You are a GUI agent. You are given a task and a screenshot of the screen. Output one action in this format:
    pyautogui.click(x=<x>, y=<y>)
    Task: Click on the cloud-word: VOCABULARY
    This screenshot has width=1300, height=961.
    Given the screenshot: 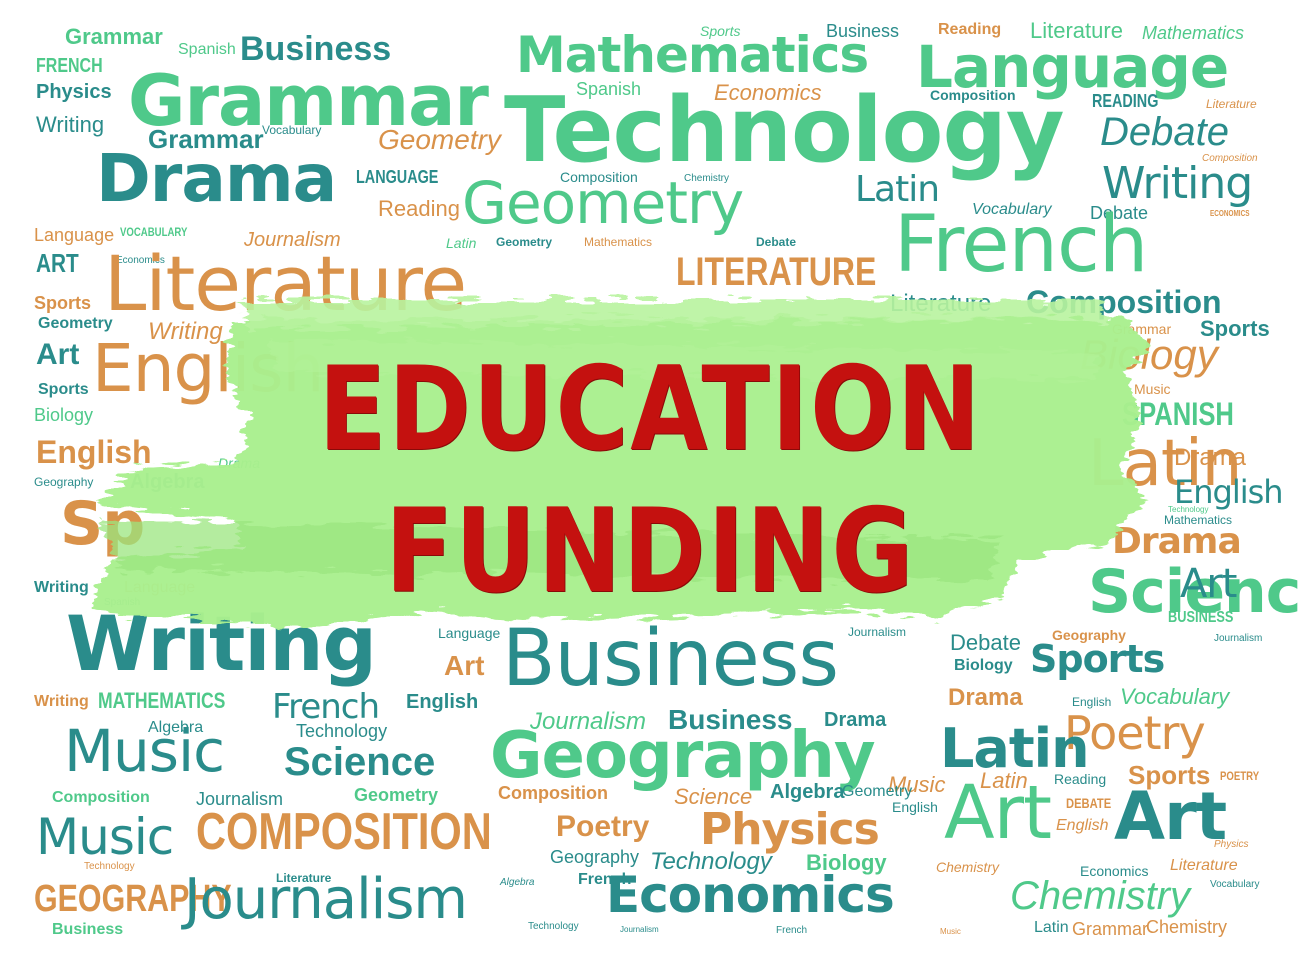 What is the action you would take?
    pyautogui.click(x=154, y=232)
    